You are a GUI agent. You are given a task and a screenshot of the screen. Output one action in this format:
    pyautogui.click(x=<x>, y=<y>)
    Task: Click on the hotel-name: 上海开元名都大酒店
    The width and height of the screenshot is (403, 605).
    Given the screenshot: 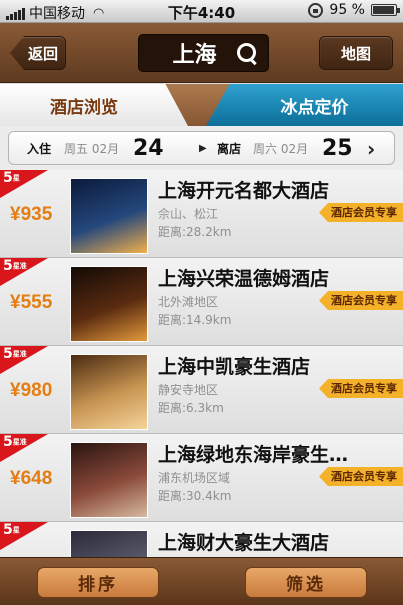 What is the action you would take?
    pyautogui.click(x=244, y=191)
    